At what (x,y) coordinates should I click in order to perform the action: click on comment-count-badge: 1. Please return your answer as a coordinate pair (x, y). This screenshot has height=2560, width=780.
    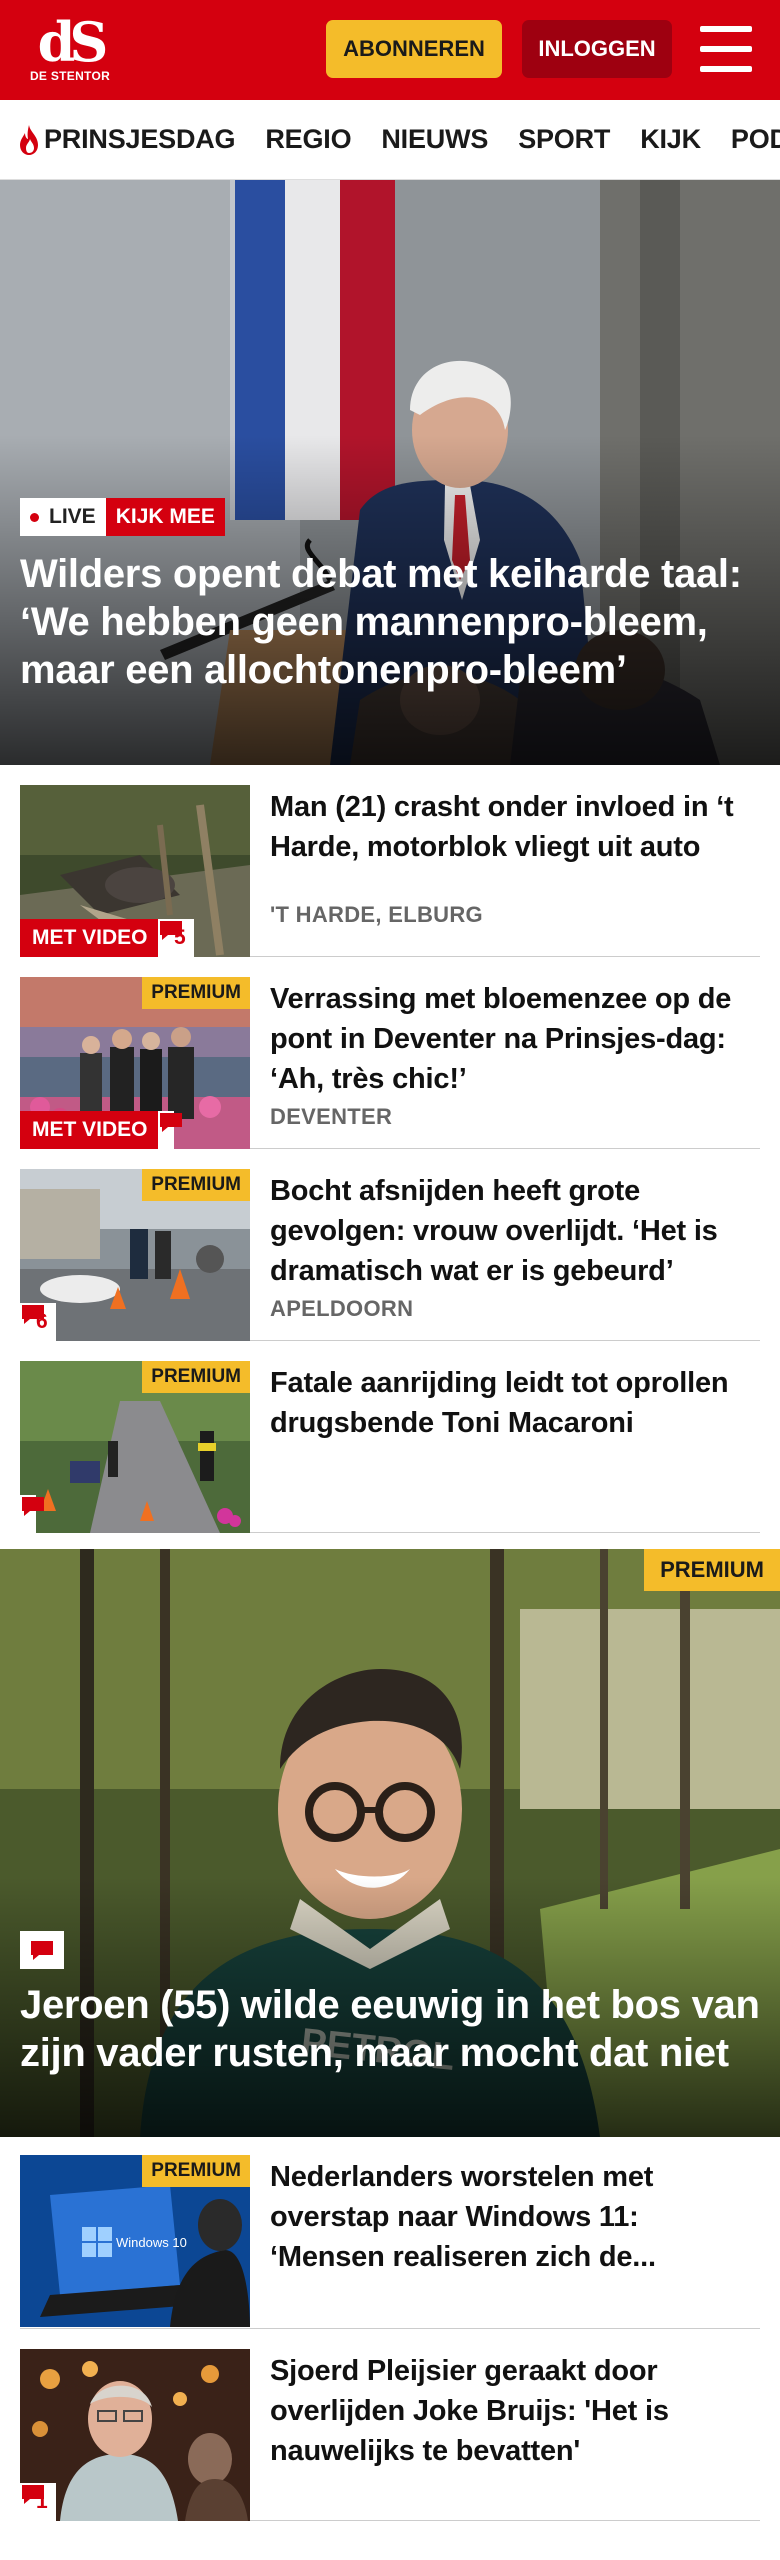
    Looking at the image, I should click on (38, 2502).